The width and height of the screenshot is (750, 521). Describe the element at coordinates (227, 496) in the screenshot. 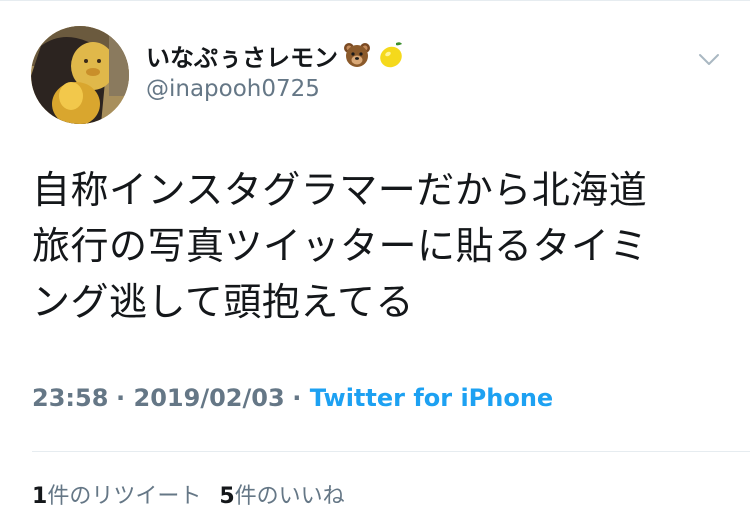

I see `likes-count: 5` at that location.